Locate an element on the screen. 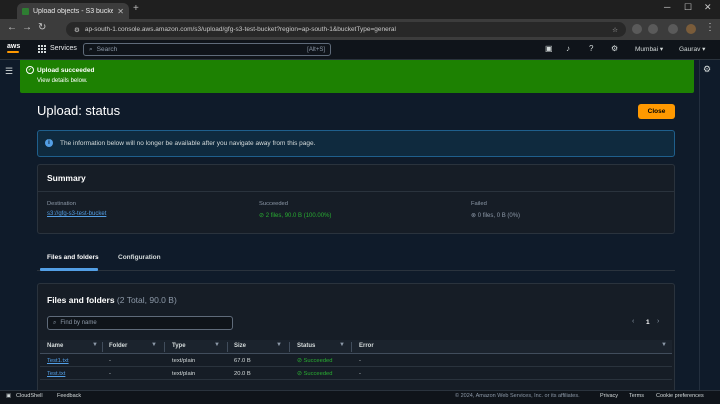 This screenshot has width=720, height=404. failed-value-text: 0 files, 0 B (0%) is located at coordinates (499, 216).